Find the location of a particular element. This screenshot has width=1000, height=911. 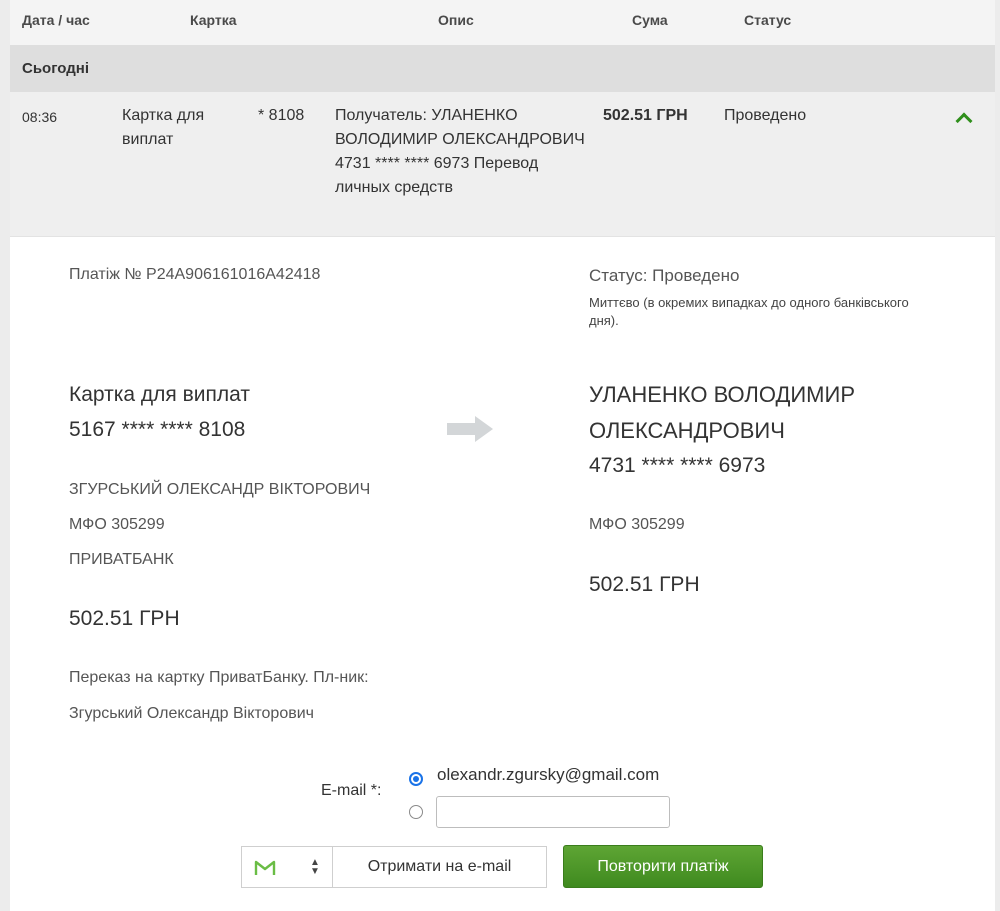

payment-purpose-line2: Згурський Олександр Вікторович is located at coordinates (191, 713).